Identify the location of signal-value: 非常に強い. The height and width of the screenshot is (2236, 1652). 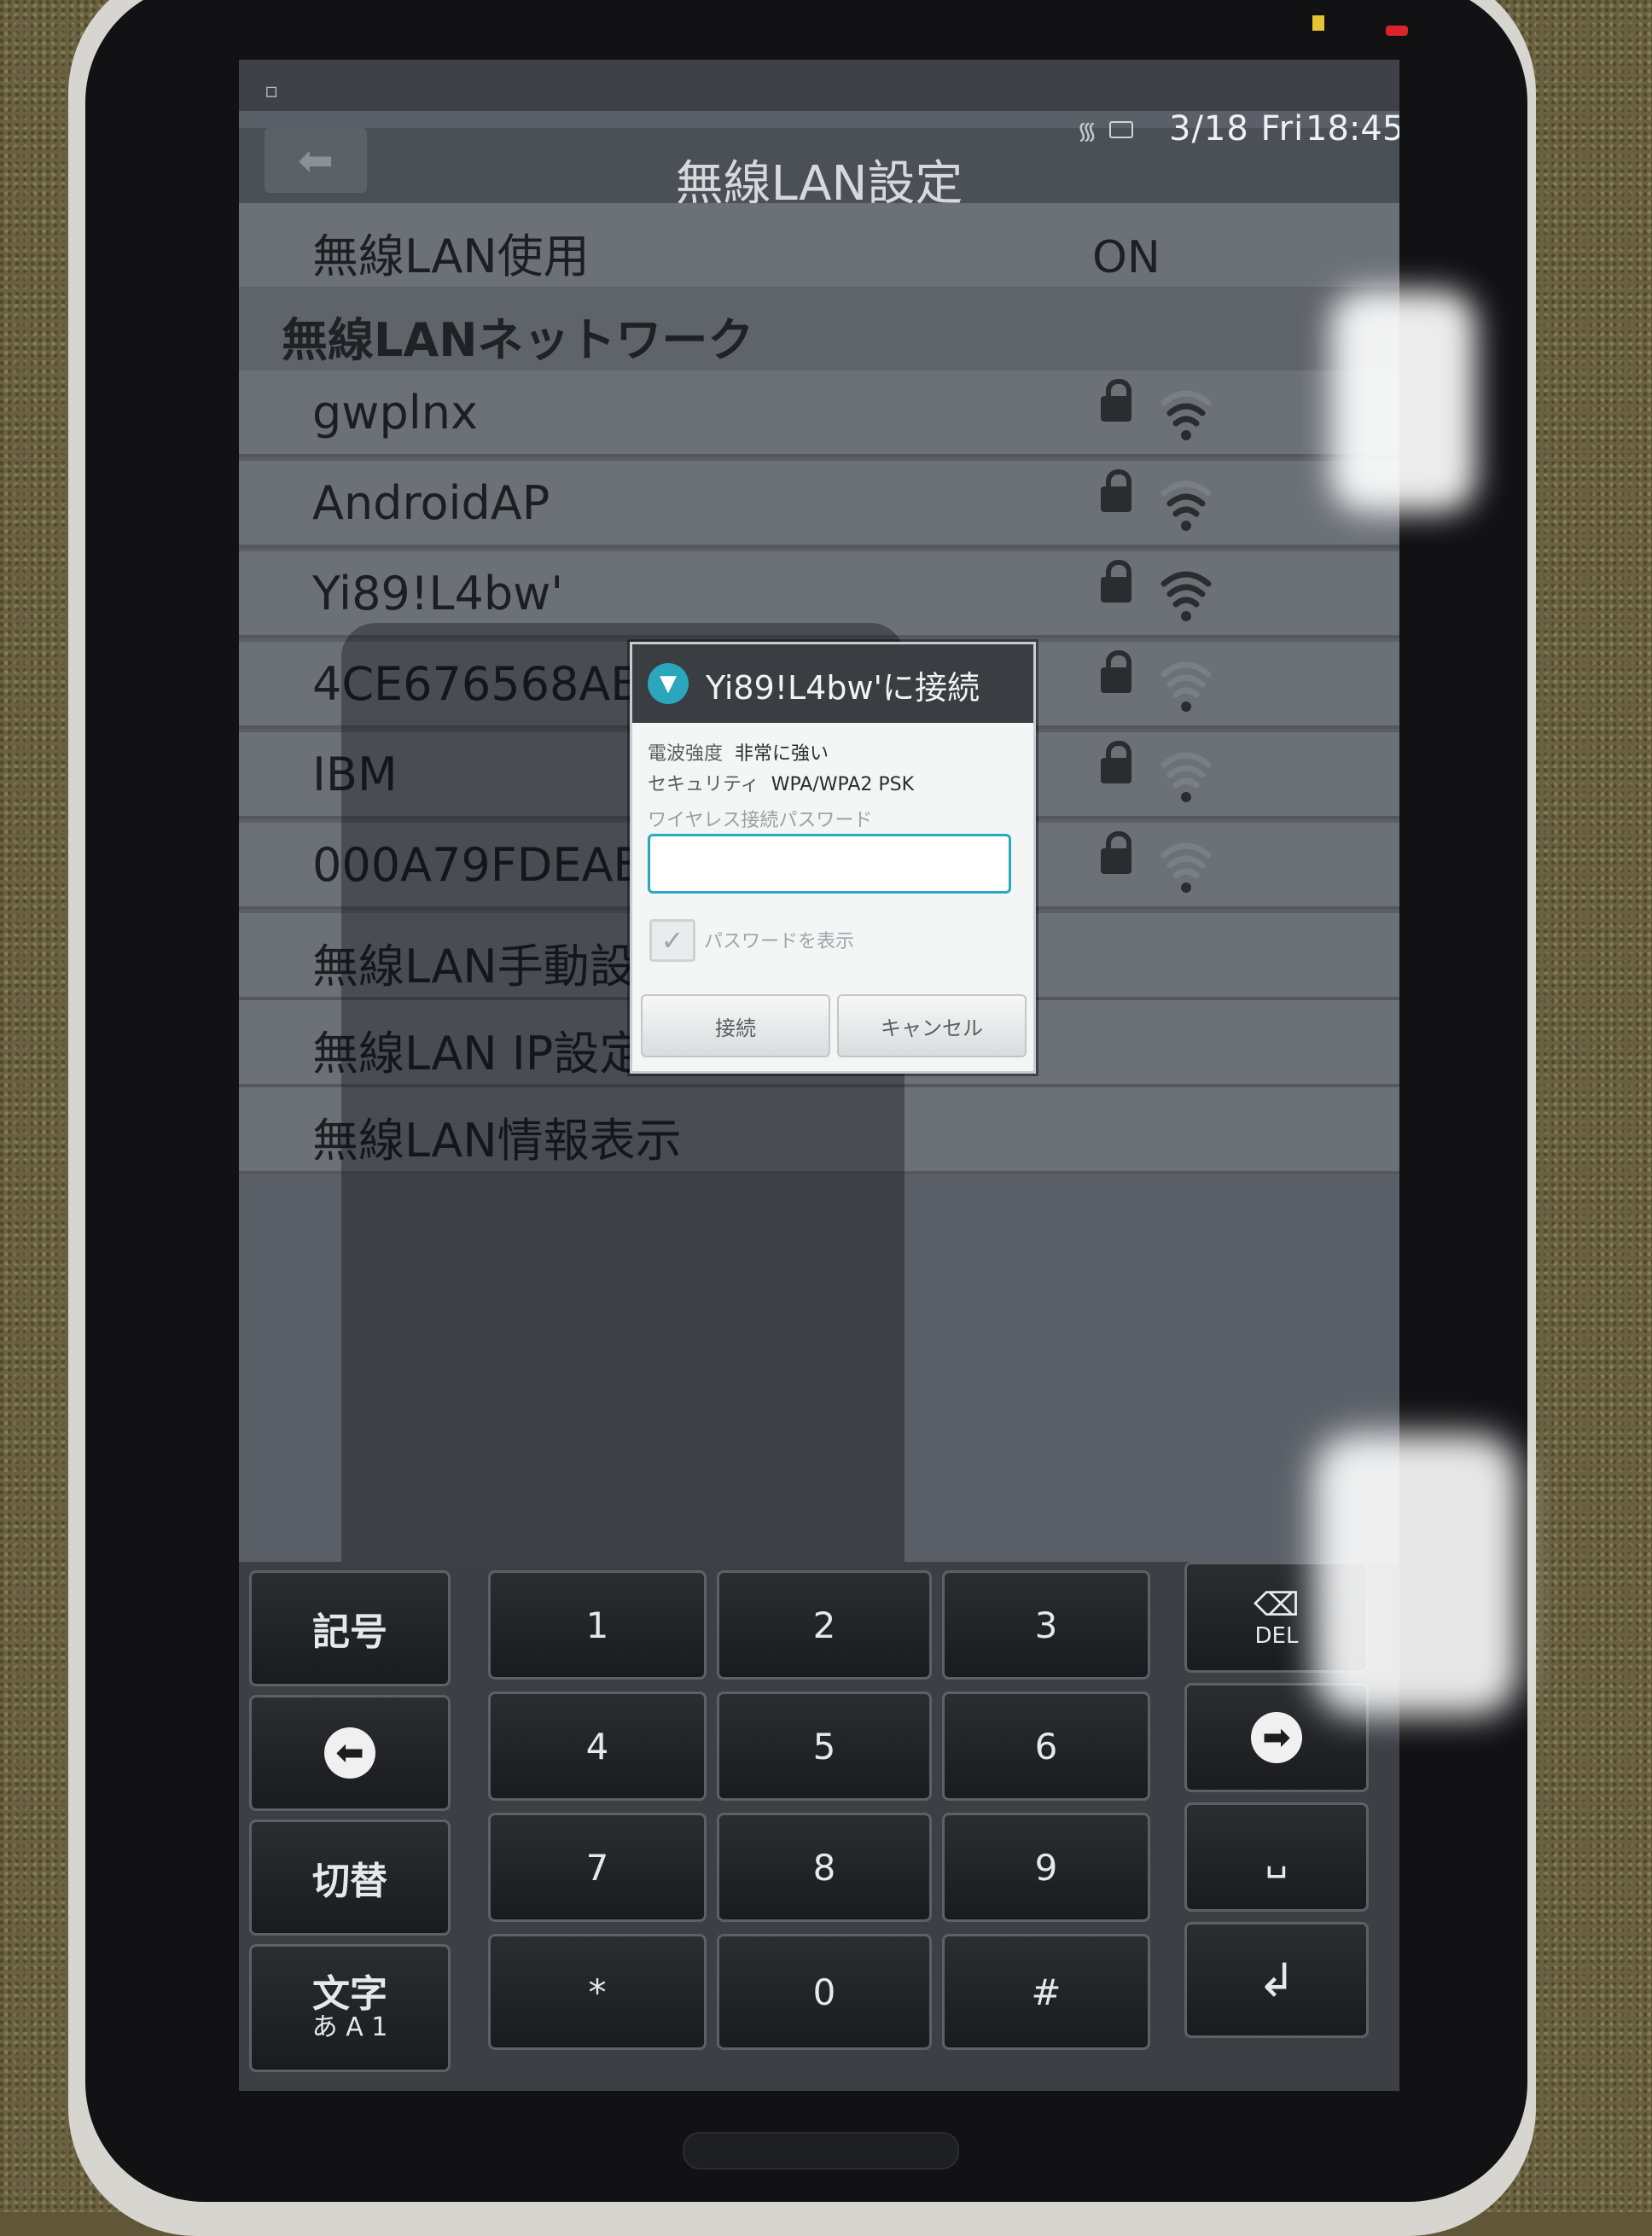
(782, 754).